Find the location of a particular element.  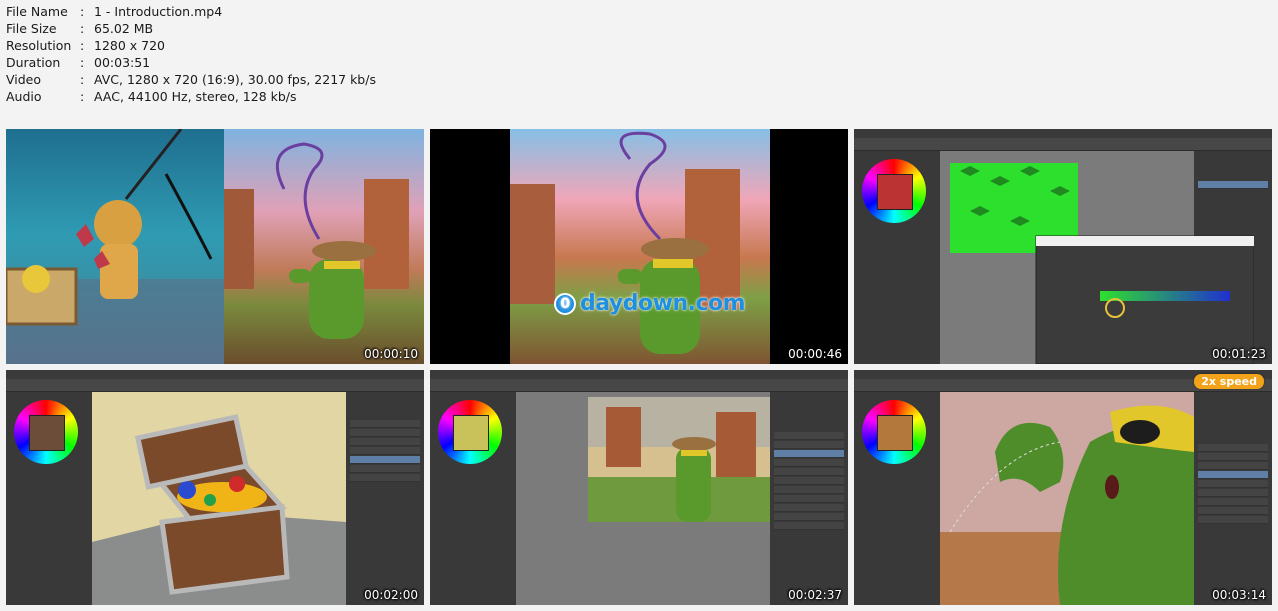

video-thumbnail: 0 daydown.com 00:00:46 is located at coordinates (639, 246).